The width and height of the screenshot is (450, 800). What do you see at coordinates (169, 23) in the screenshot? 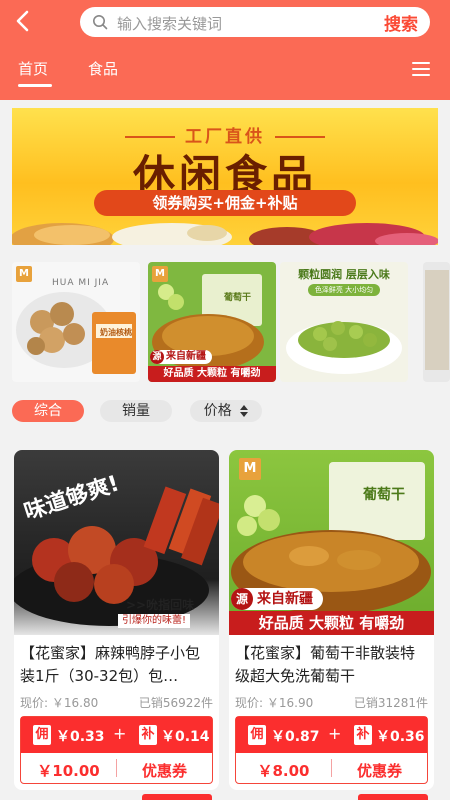
I see `search-input: 输入搜索关键词` at bounding box center [169, 23].